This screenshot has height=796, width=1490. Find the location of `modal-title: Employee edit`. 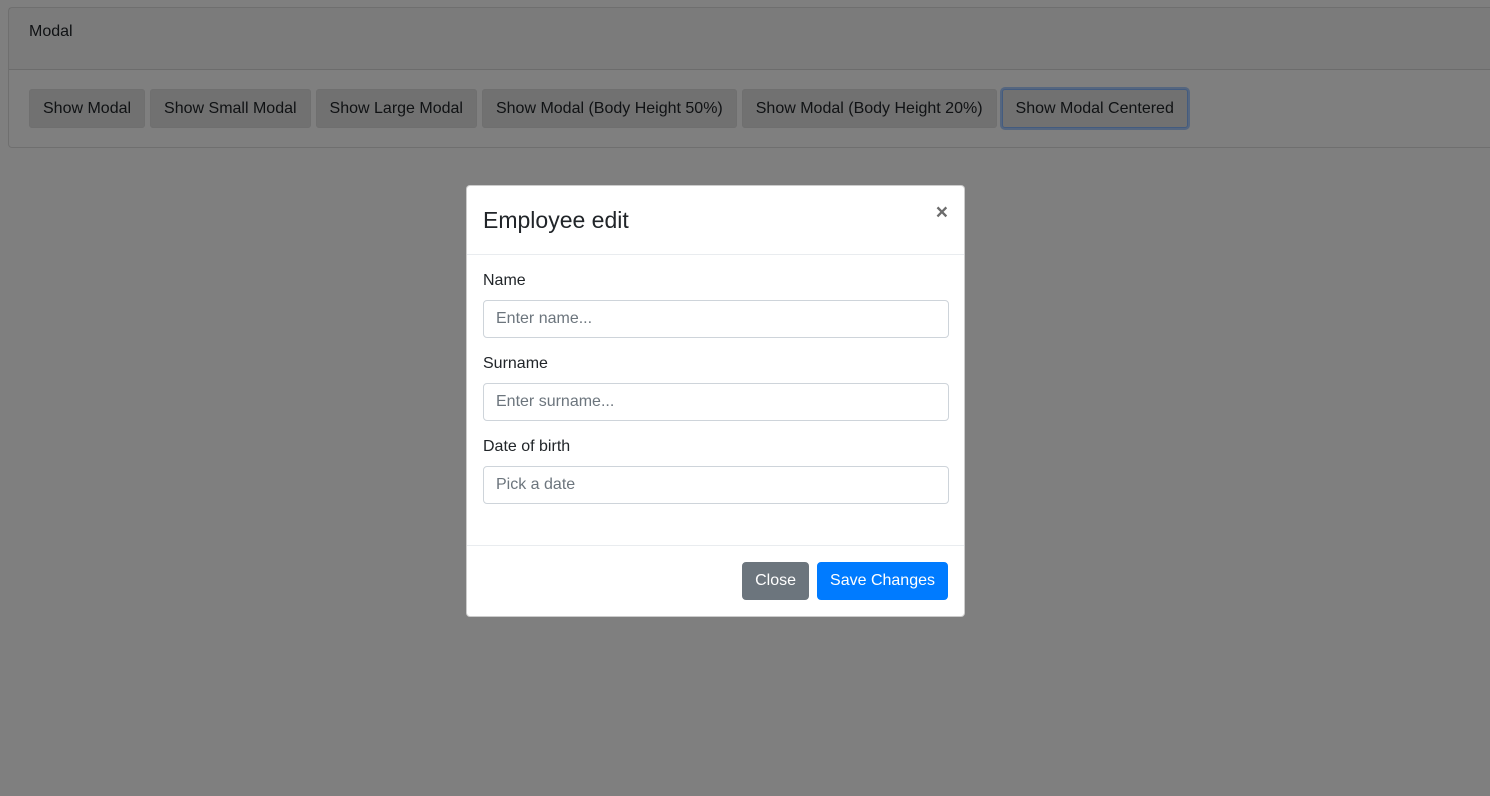

modal-title: Employee edit is located at coordinates (556, 220).